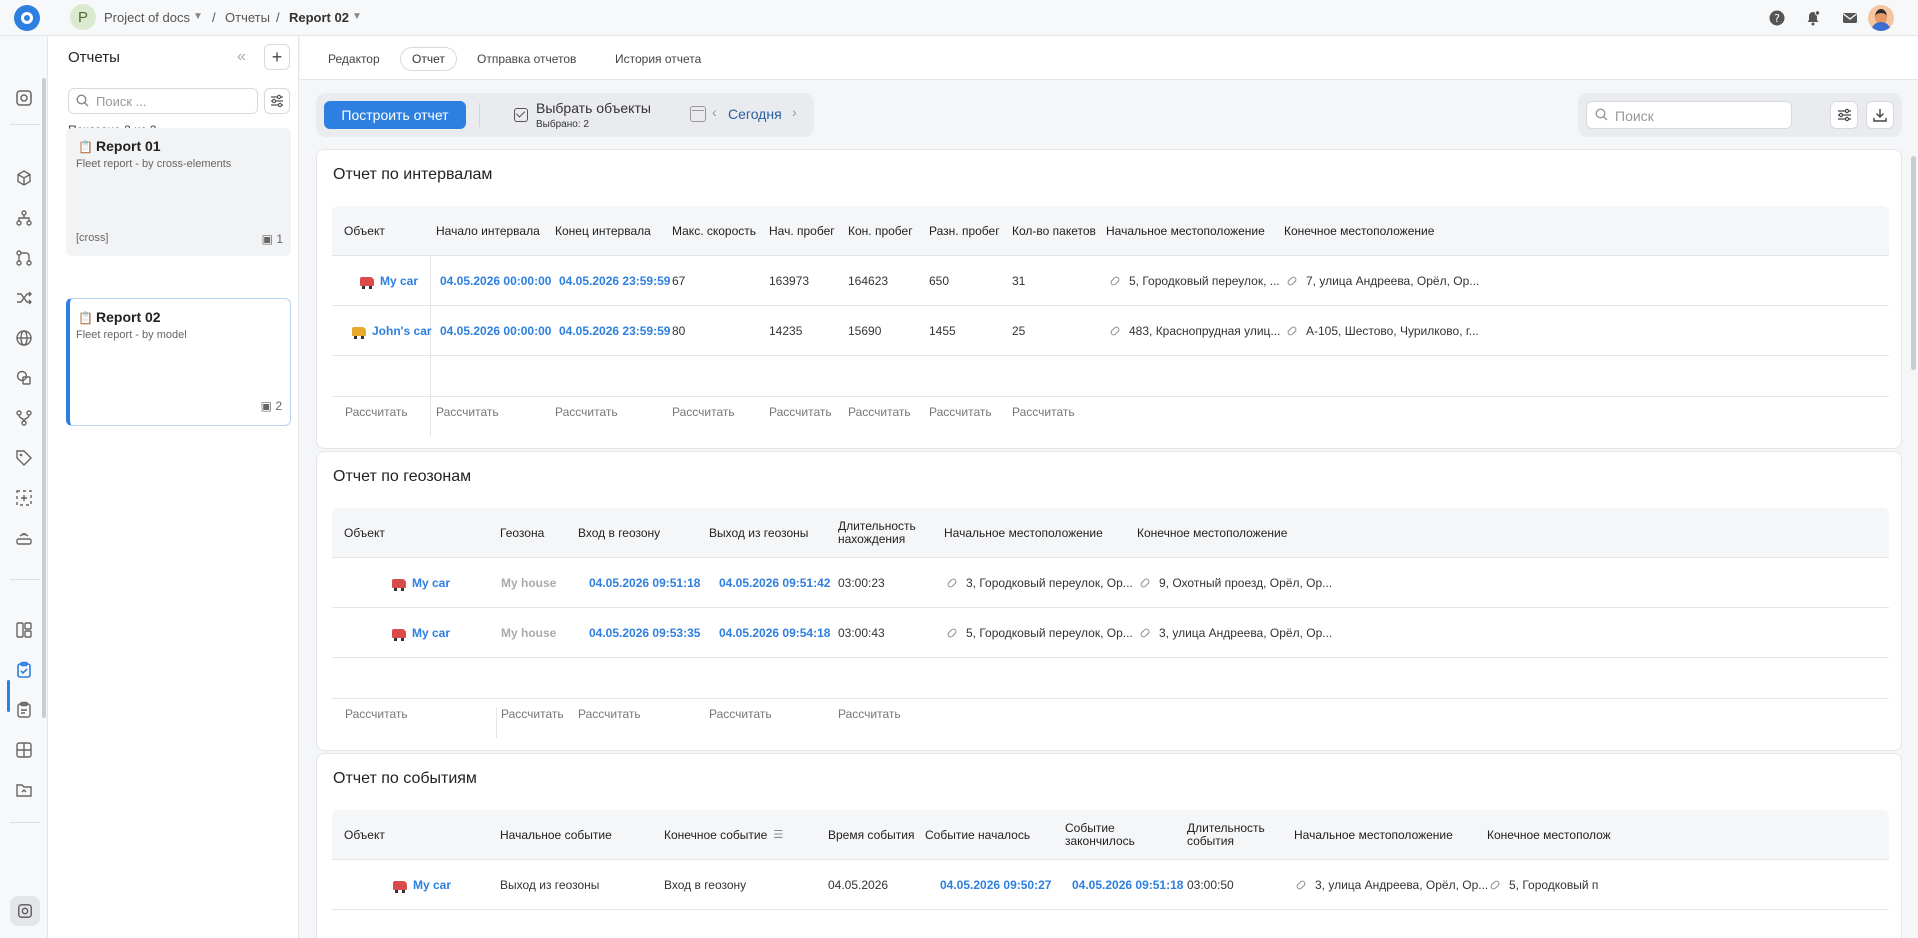 The image size is (1918, 938). What do you see at coordinates (556, 835) in the screenshot?
I see `column-header: Начальное событие` at bounding box center [556, 835].